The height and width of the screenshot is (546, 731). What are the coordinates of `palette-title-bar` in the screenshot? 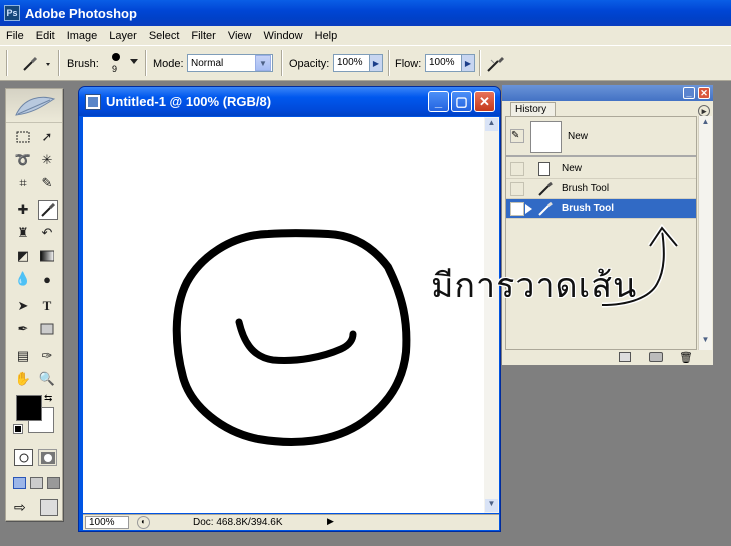 It's located at (607, 93).